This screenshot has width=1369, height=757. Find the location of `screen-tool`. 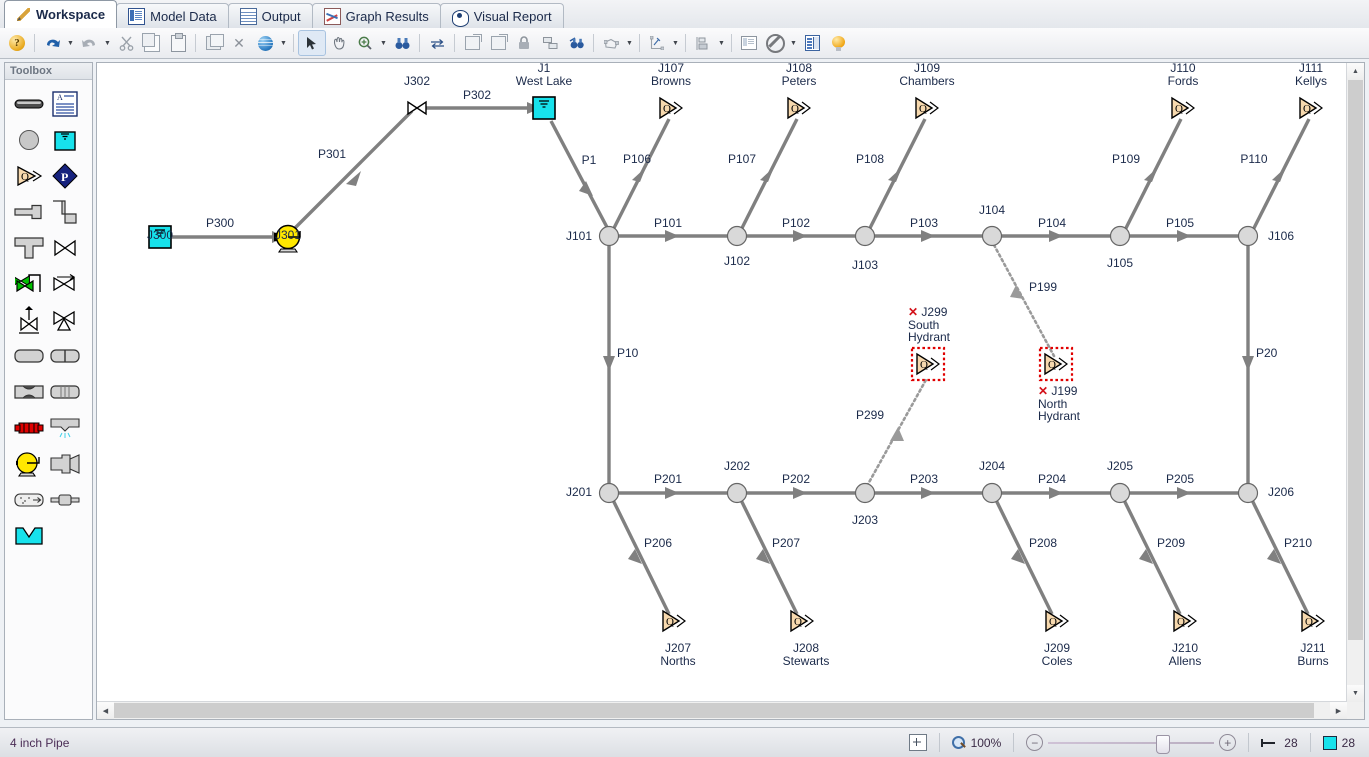

screen-tool is located at coordinates (65, 392).